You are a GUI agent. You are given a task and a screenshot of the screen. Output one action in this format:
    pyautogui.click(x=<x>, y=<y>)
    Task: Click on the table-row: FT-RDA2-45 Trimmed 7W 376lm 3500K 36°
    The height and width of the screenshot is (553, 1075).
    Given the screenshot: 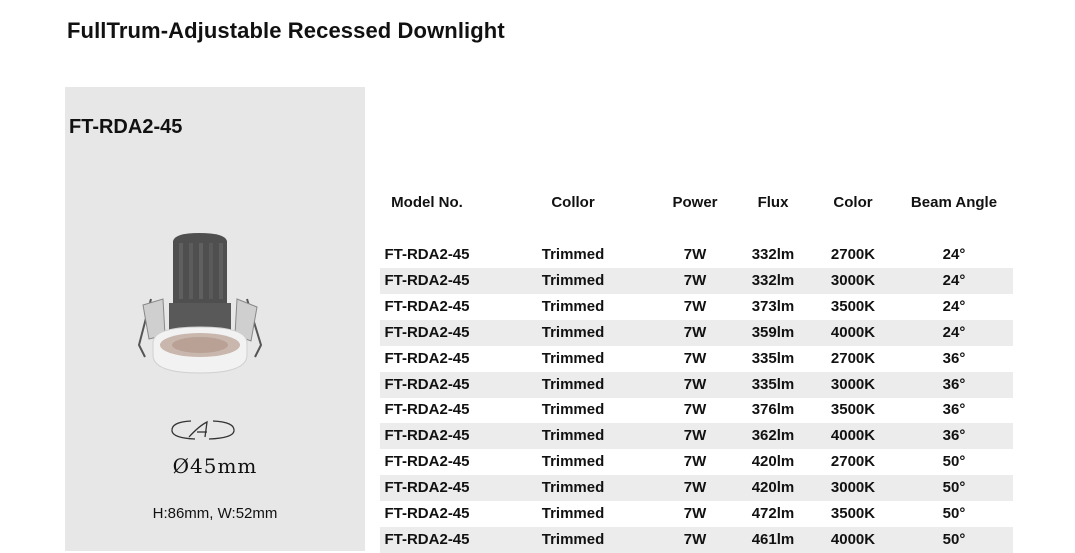 What is the action you would take?
    pyautogui.click(x=696, y=410)
    